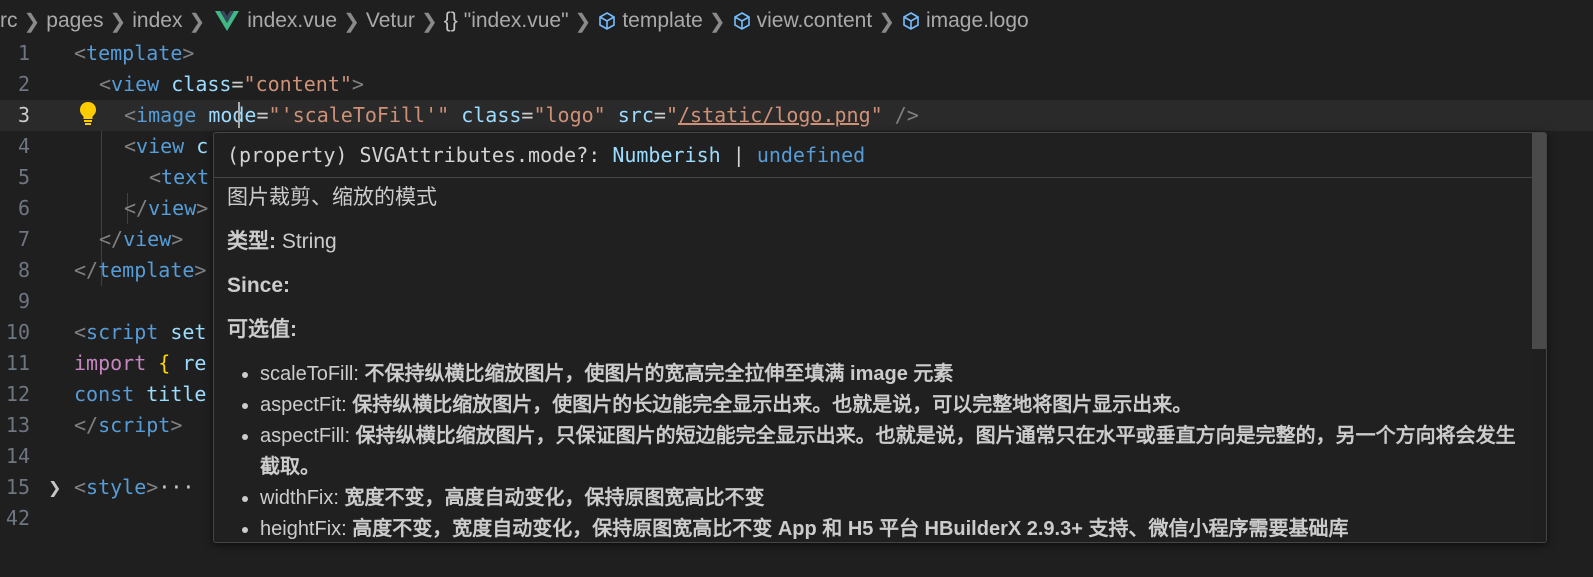 The image size is (1593, 577). I want to click on line-number: 12, so click(17, 394).